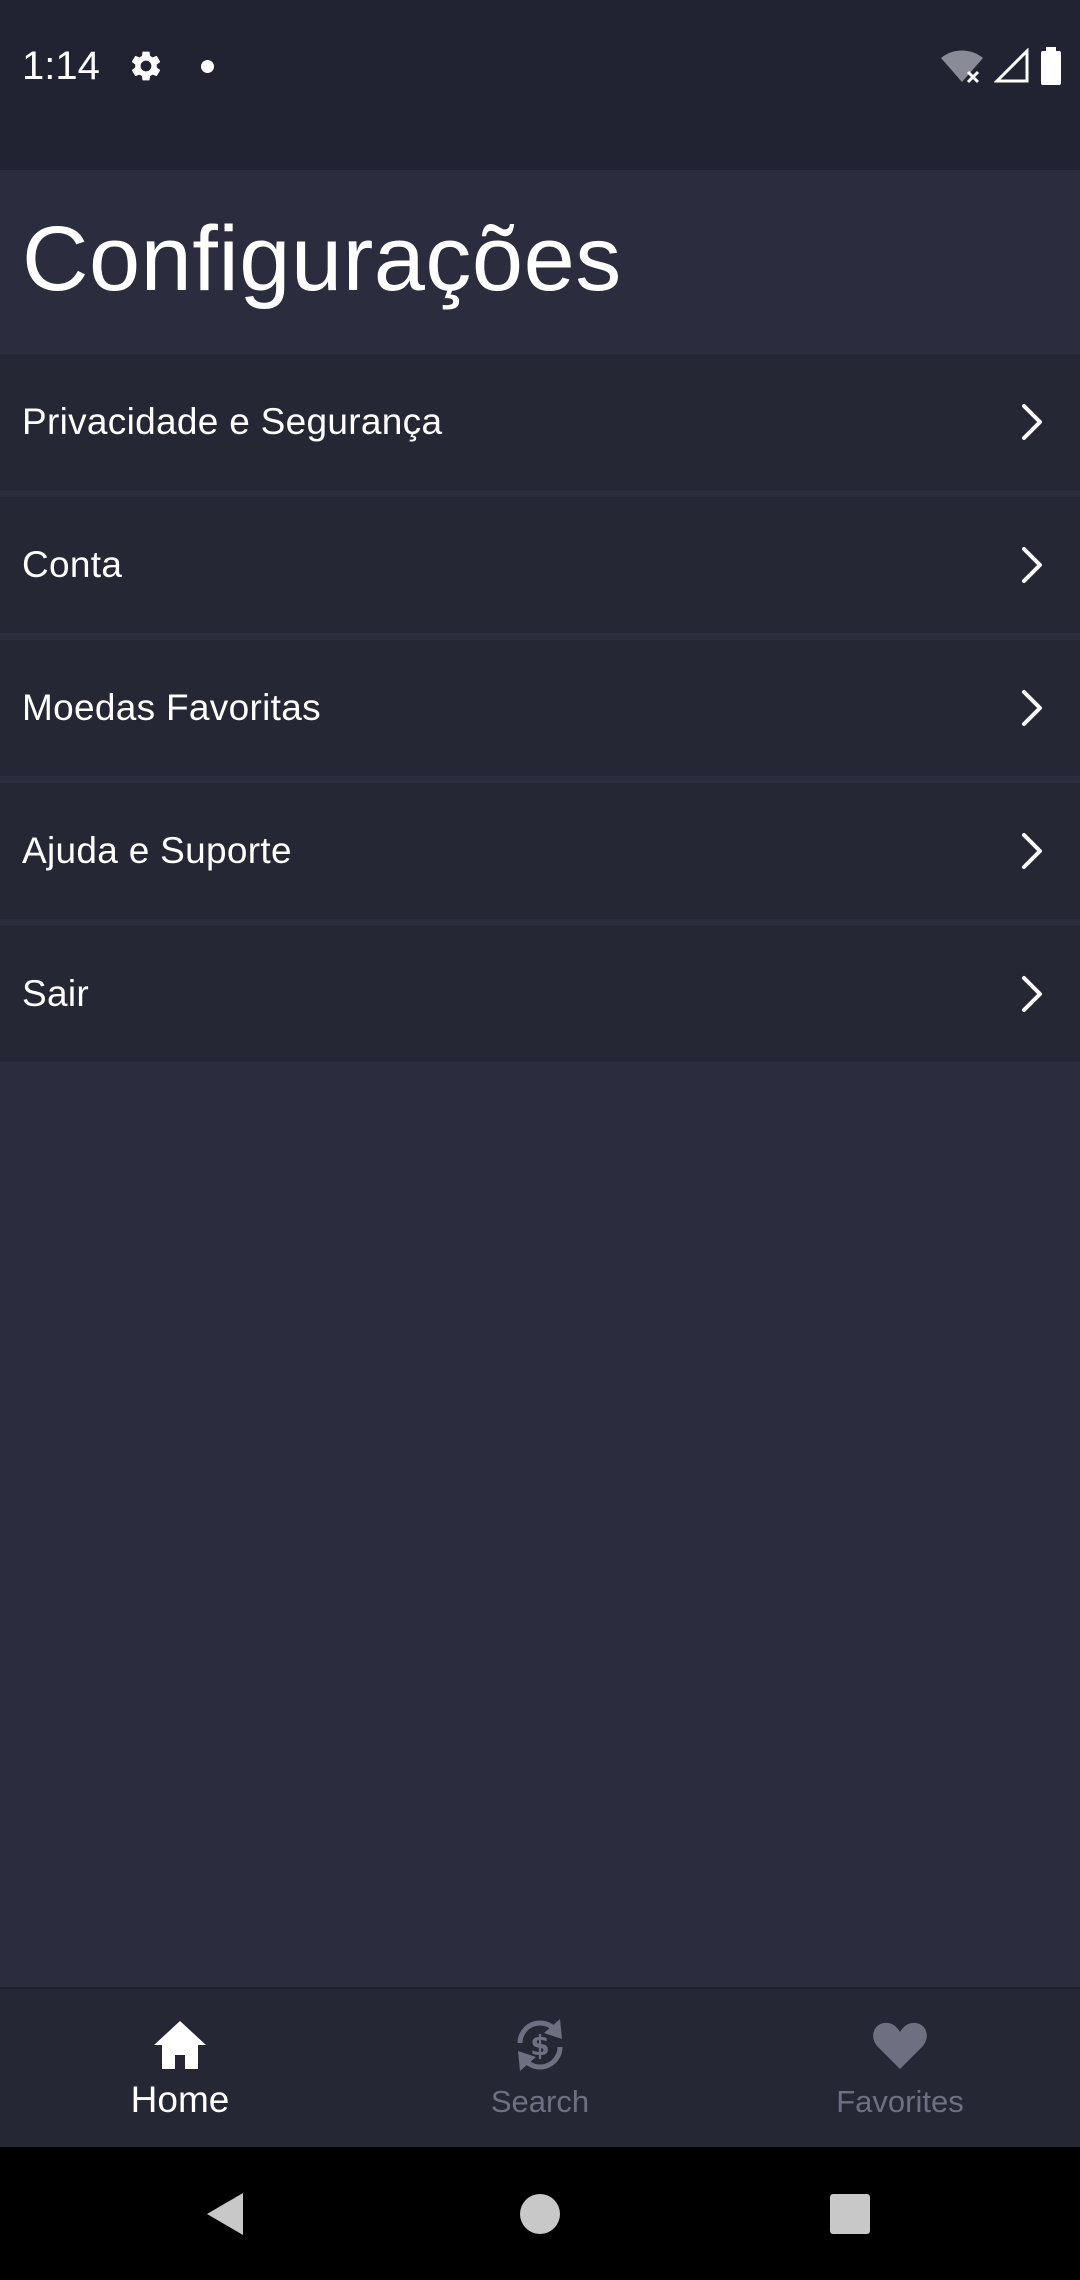 This screenshot has width=1080, height=2280. I want to click on back-icon, so click(225, 2213).